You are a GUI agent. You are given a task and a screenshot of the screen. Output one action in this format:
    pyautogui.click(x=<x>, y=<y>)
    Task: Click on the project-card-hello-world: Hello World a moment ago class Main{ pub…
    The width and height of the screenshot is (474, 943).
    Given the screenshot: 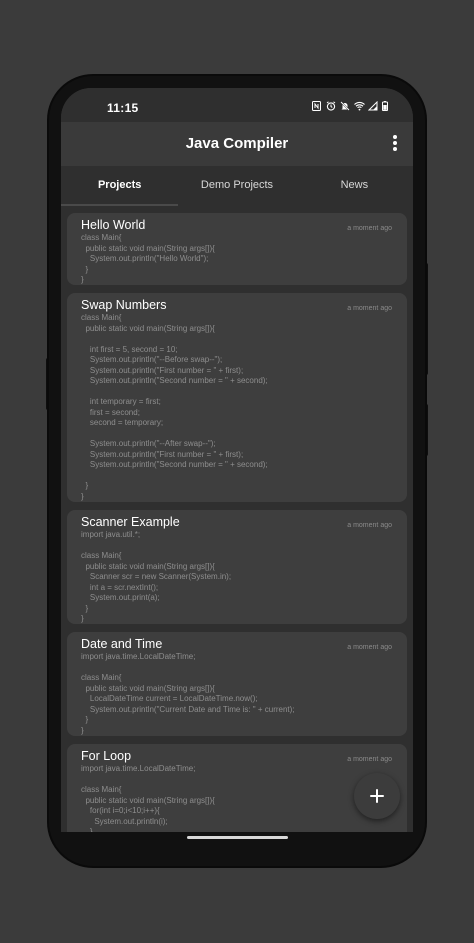 What is the action you would take?
    pyautogui.click(x=237, y=249)
    